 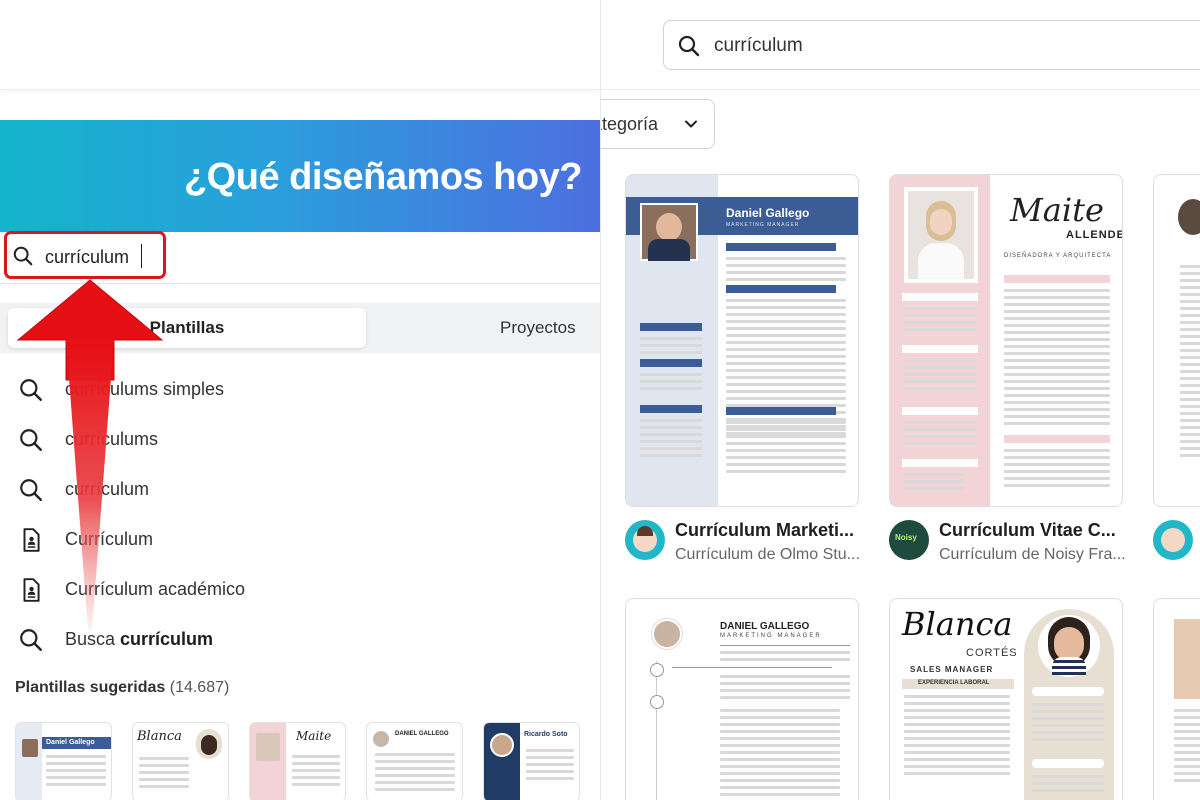 I want to click on text-caret, so click(x=141, y=256).